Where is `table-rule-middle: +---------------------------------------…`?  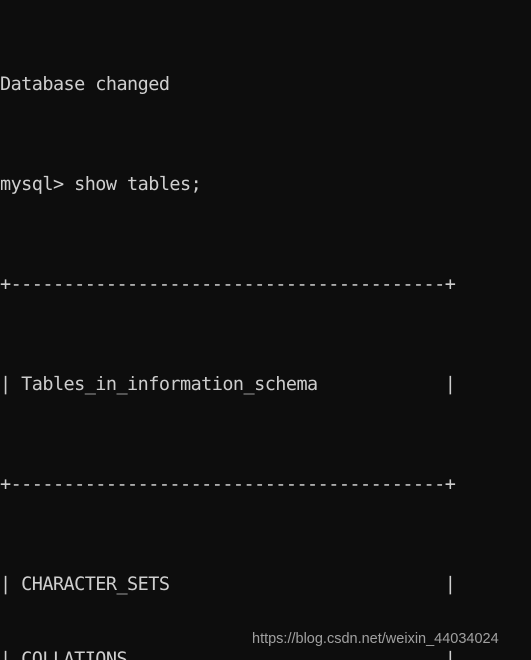
table-rule-middle: +---------------------------------------… is located at coordinates (228, 484).